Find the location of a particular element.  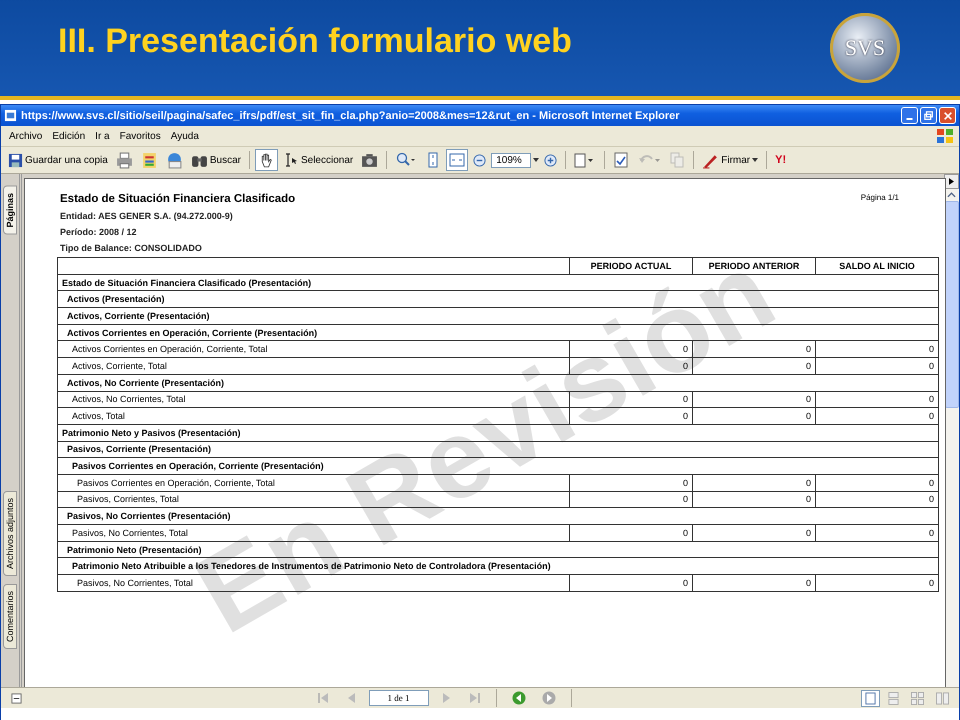

menu-item: Ayuda is located at coordinates (184, 136).